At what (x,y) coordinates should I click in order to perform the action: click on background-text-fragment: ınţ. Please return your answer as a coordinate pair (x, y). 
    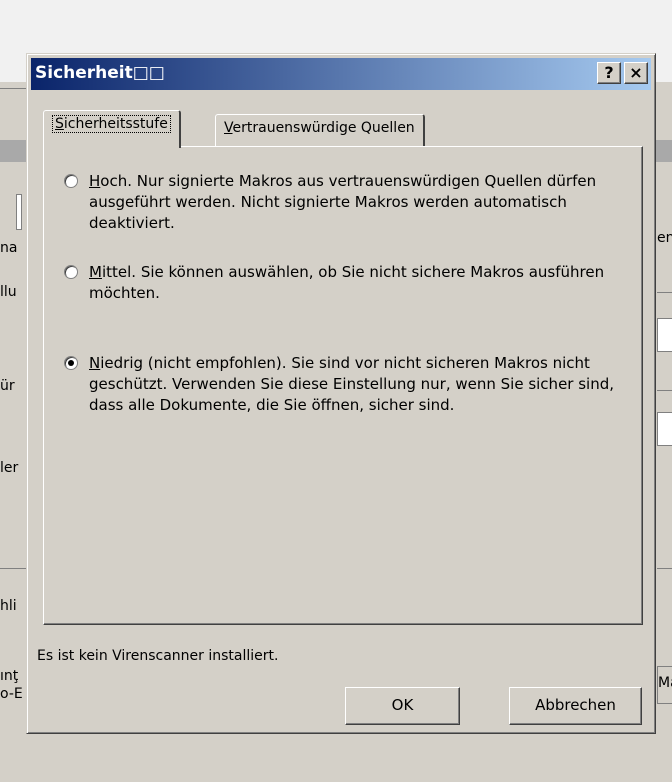
    Looking at the image, I should click on (9, 676).